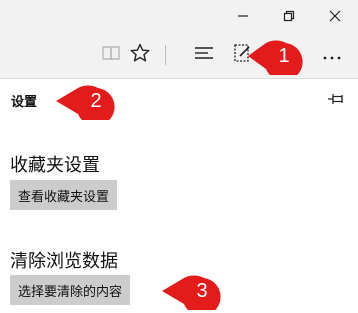 This screenshot has width=358, height=313. What do you see at coordinates (85, 101) in the screenshot?
I see `callout-2: 2` at bounding box center [85, 101].